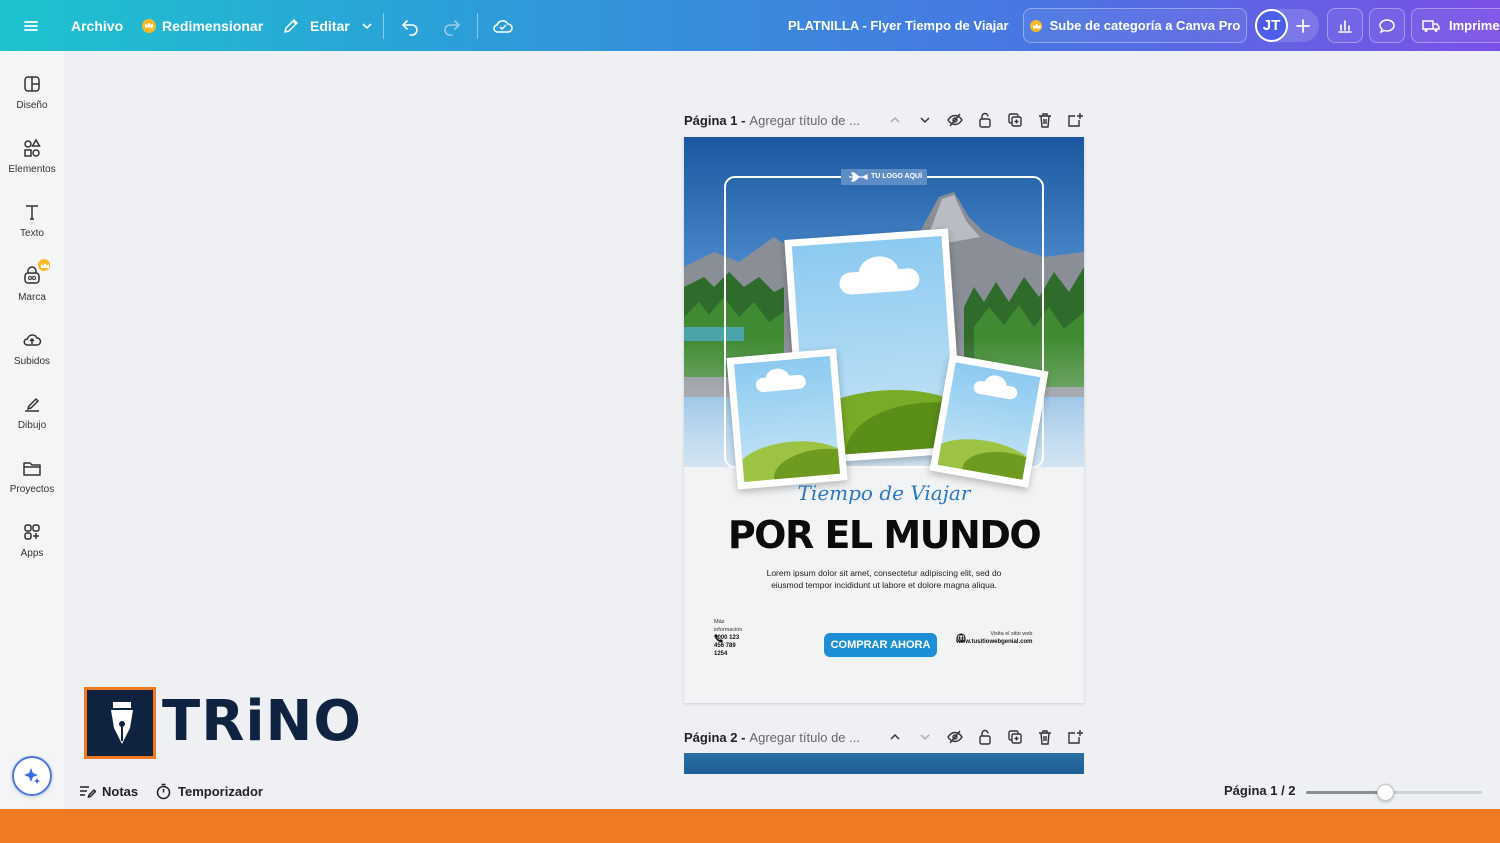 The image size is (1500, 843). I want to click on page-indicator-text: Página 1 / 2, so click(1260, 790).